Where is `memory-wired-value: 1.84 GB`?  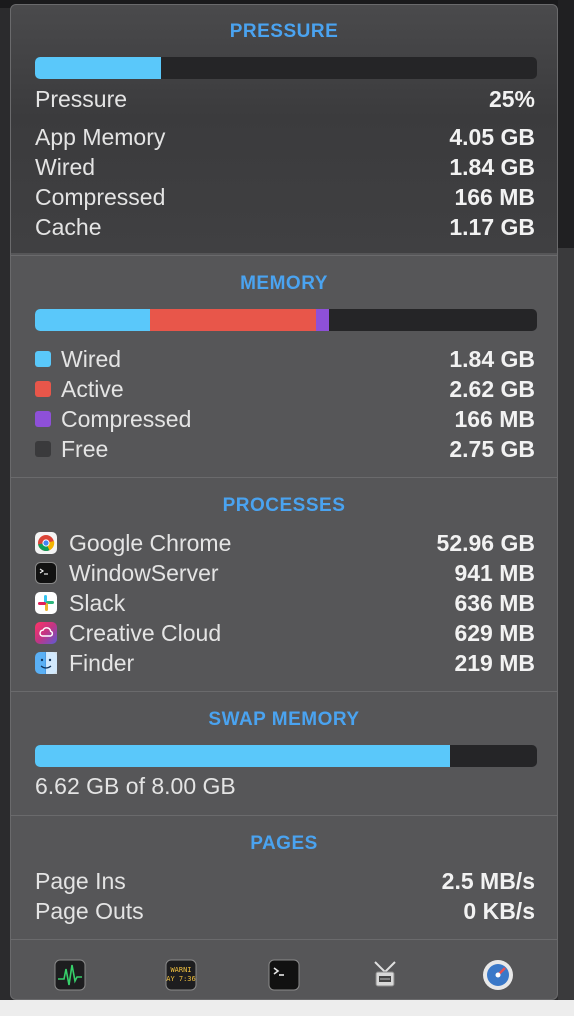 memory-wired-value: 1.84 GB is located at coordinates (492, 358).